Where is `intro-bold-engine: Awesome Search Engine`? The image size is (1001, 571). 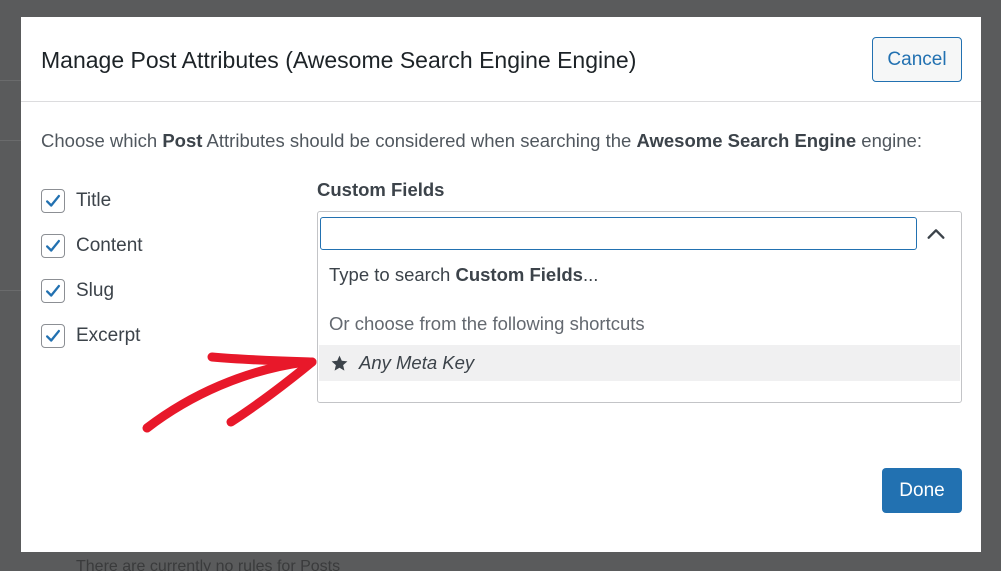 intro-bold-engine: Awesome Search Engine is located at coordinates (746, 140).